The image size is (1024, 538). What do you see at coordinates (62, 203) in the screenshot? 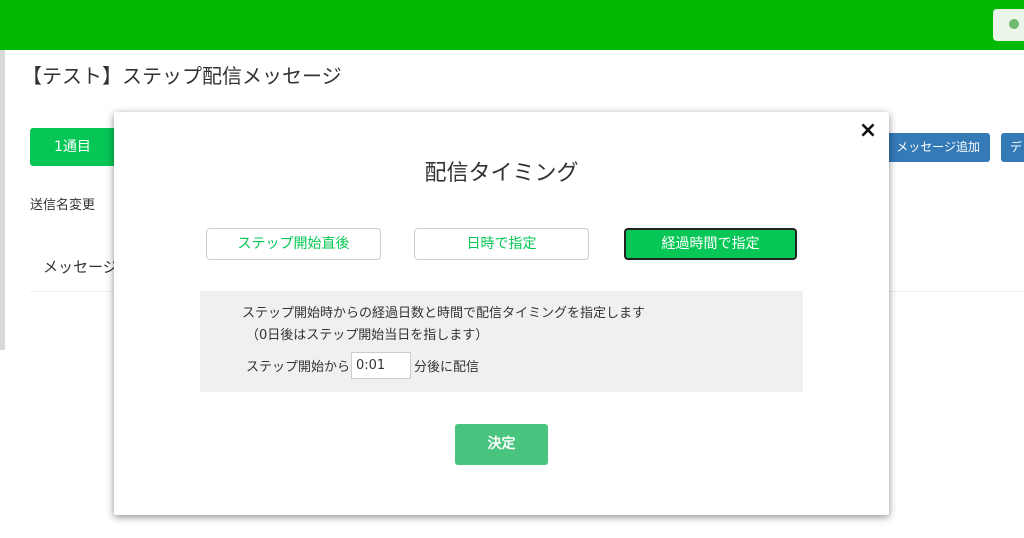
I see `sender-name-change-link: 送信名変更` at bounding box center [62, 203].